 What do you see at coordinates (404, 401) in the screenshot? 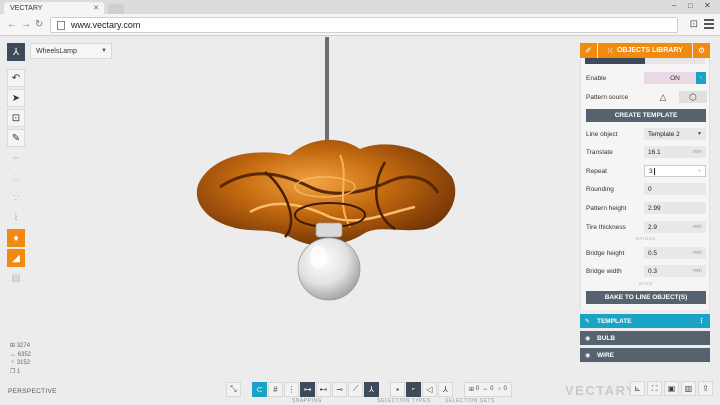
I see `selection-types-label: SELECTION TYPES` at bounding box center [404, 401].